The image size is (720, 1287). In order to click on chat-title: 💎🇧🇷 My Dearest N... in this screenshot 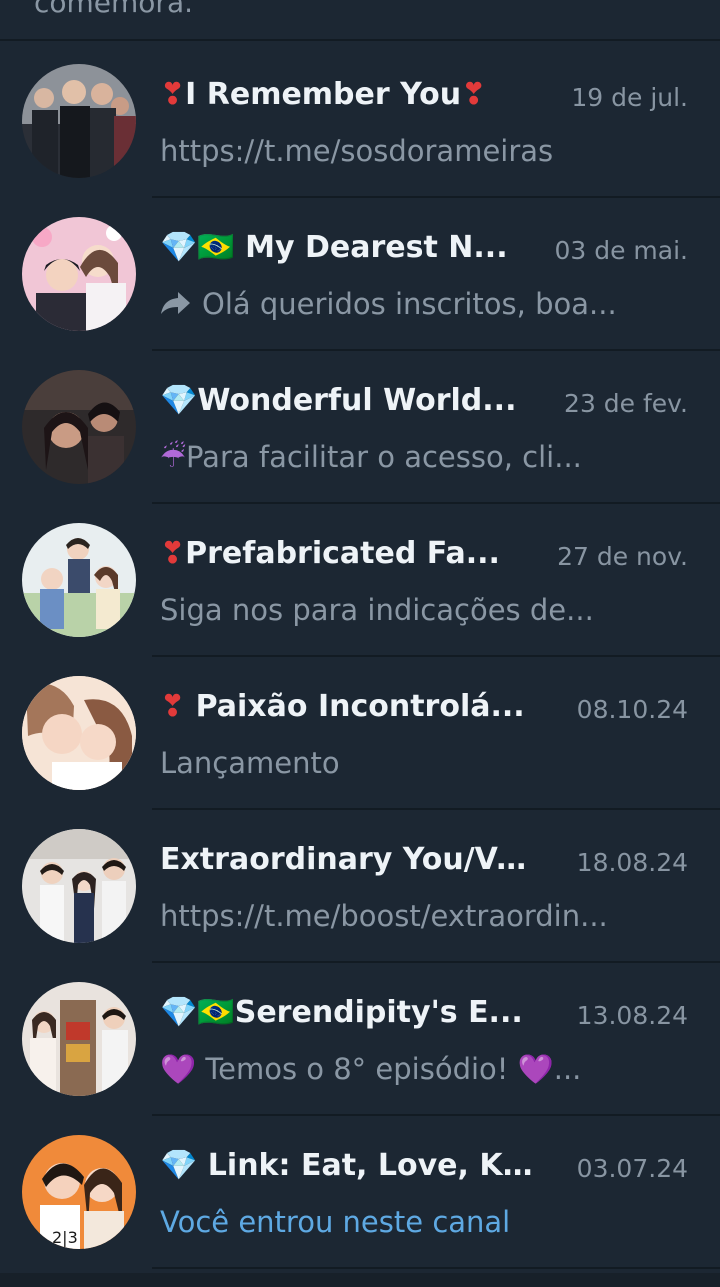, I will do `click(350, 248)`.